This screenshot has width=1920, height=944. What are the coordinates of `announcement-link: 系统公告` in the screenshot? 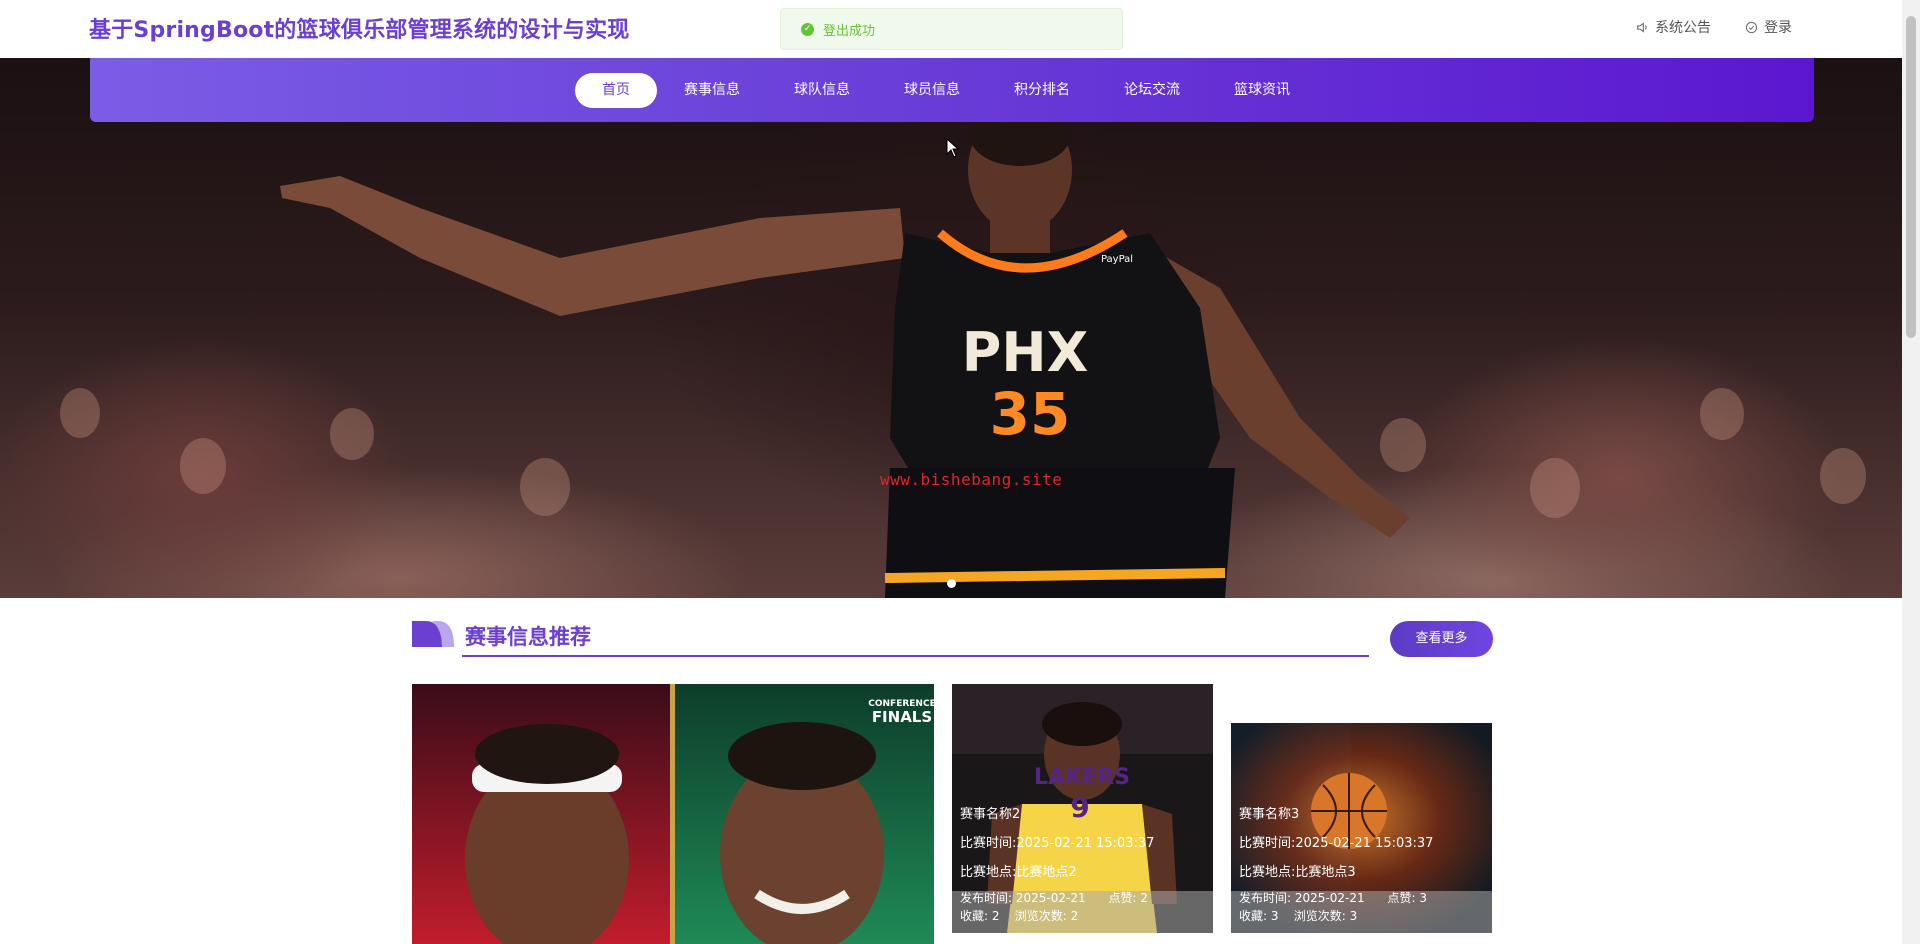 It's located at (1673, 27).